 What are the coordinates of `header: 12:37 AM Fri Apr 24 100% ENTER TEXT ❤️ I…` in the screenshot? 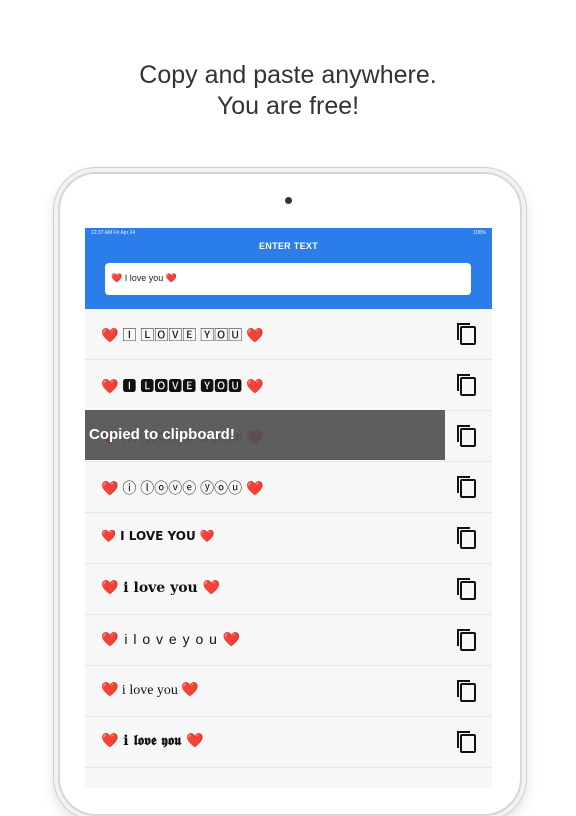 It's located at (288, 268).